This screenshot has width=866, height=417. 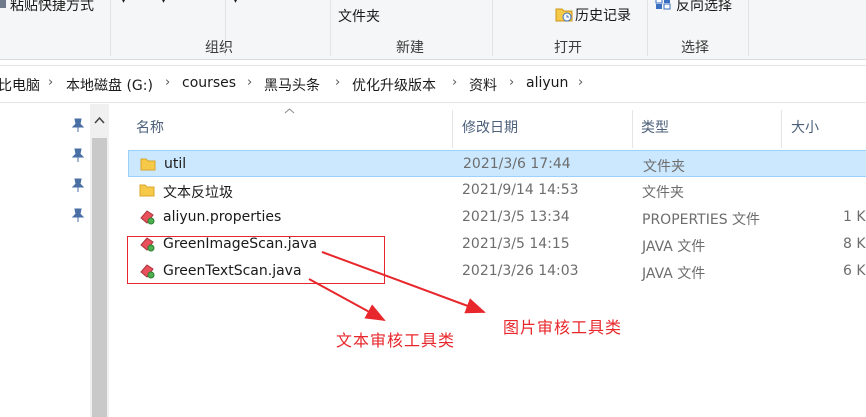 I want to click on sort-ascending-icon, so click(x=289, y=111).